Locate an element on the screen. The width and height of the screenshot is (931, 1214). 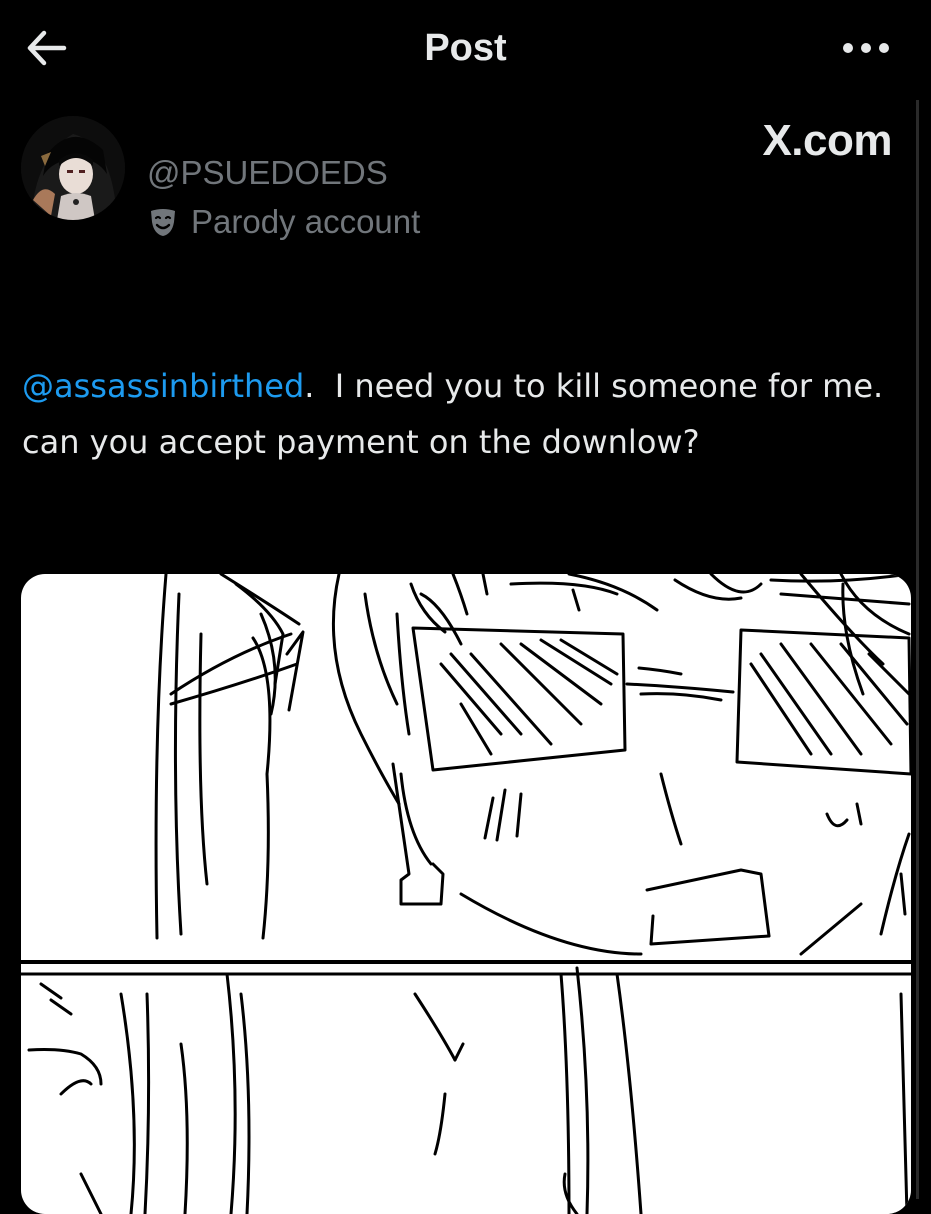
parody-label-row: Parody account is located at coordinates (283, 222).